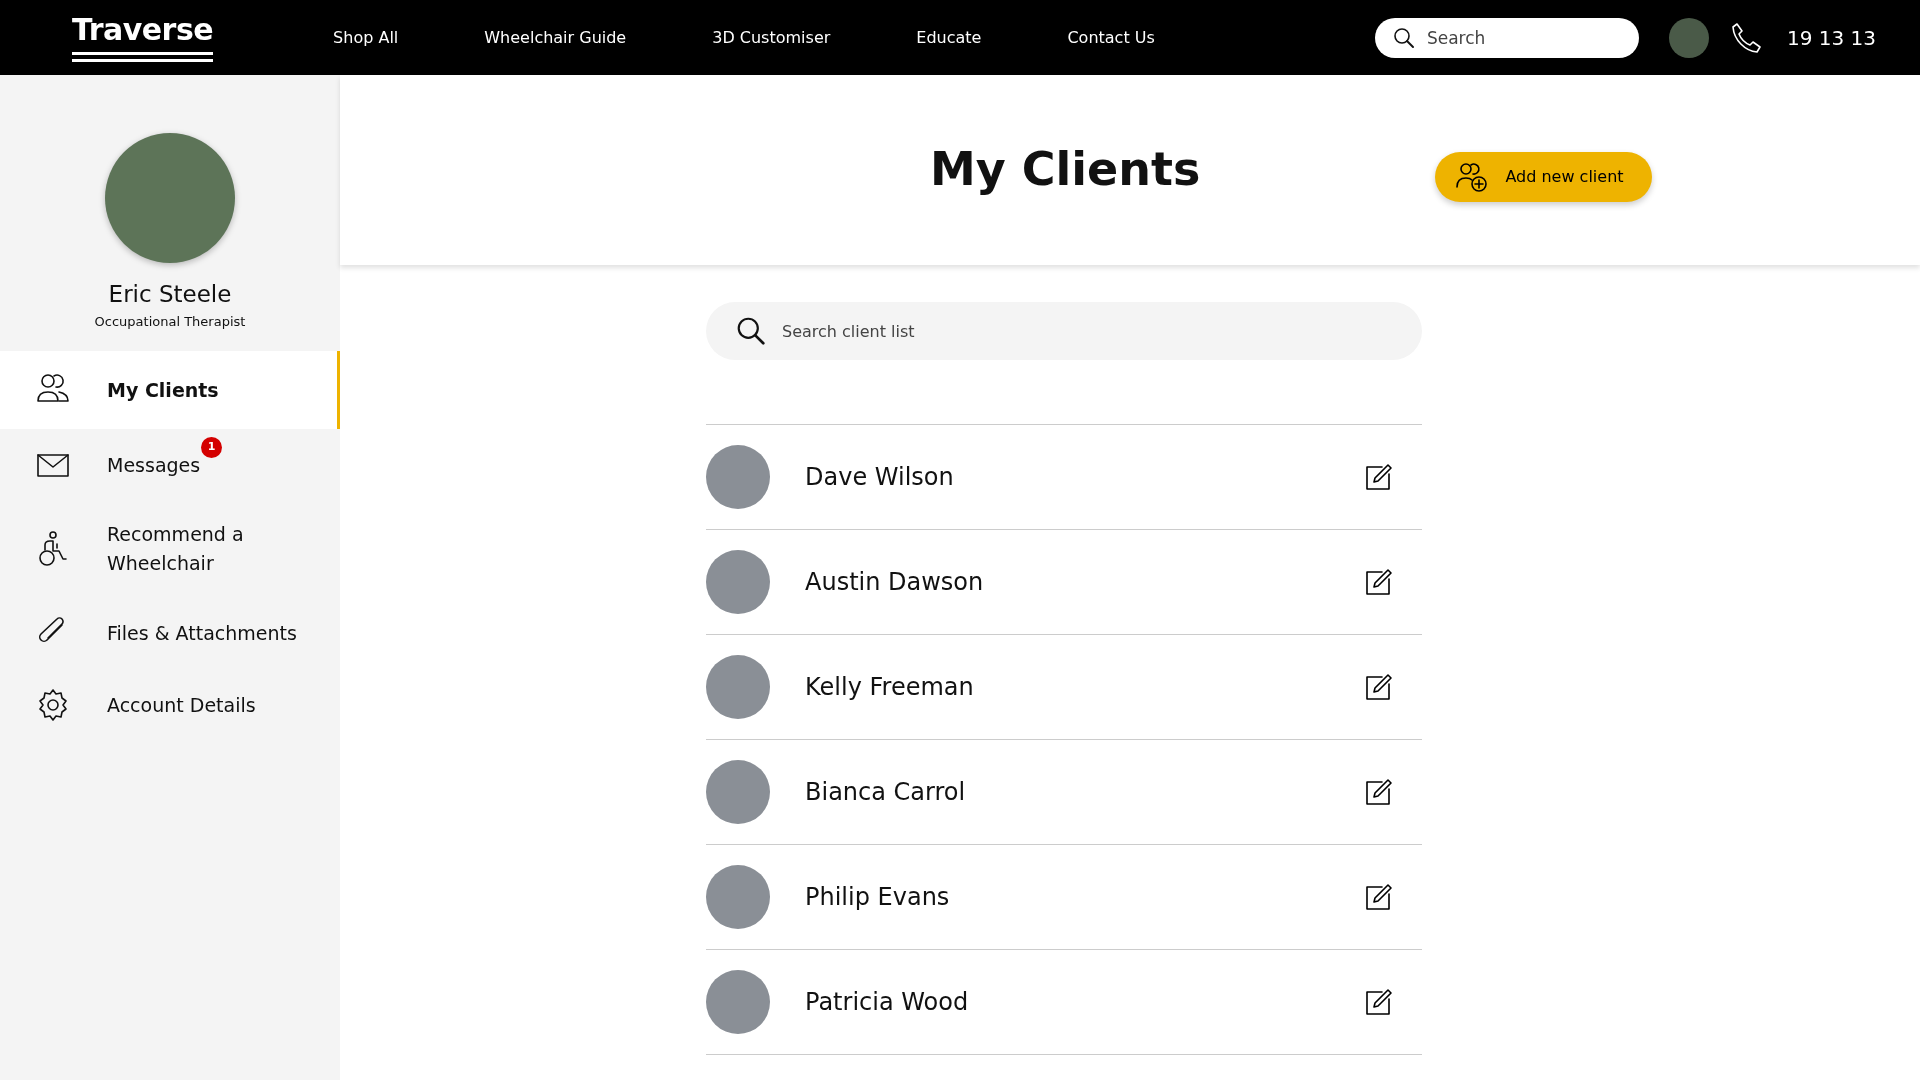 This screenshot has width=1920, height=1080. I want to click on nav-link: Wheelchair Guide, so click(555, 37).